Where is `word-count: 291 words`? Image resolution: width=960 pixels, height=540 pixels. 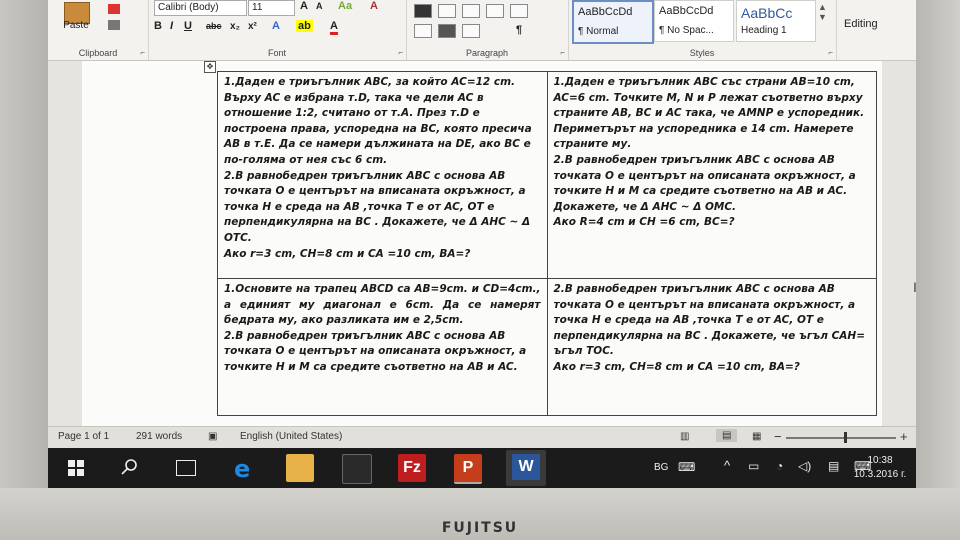 word-count: 291 words is located at coordinates (159, 436).